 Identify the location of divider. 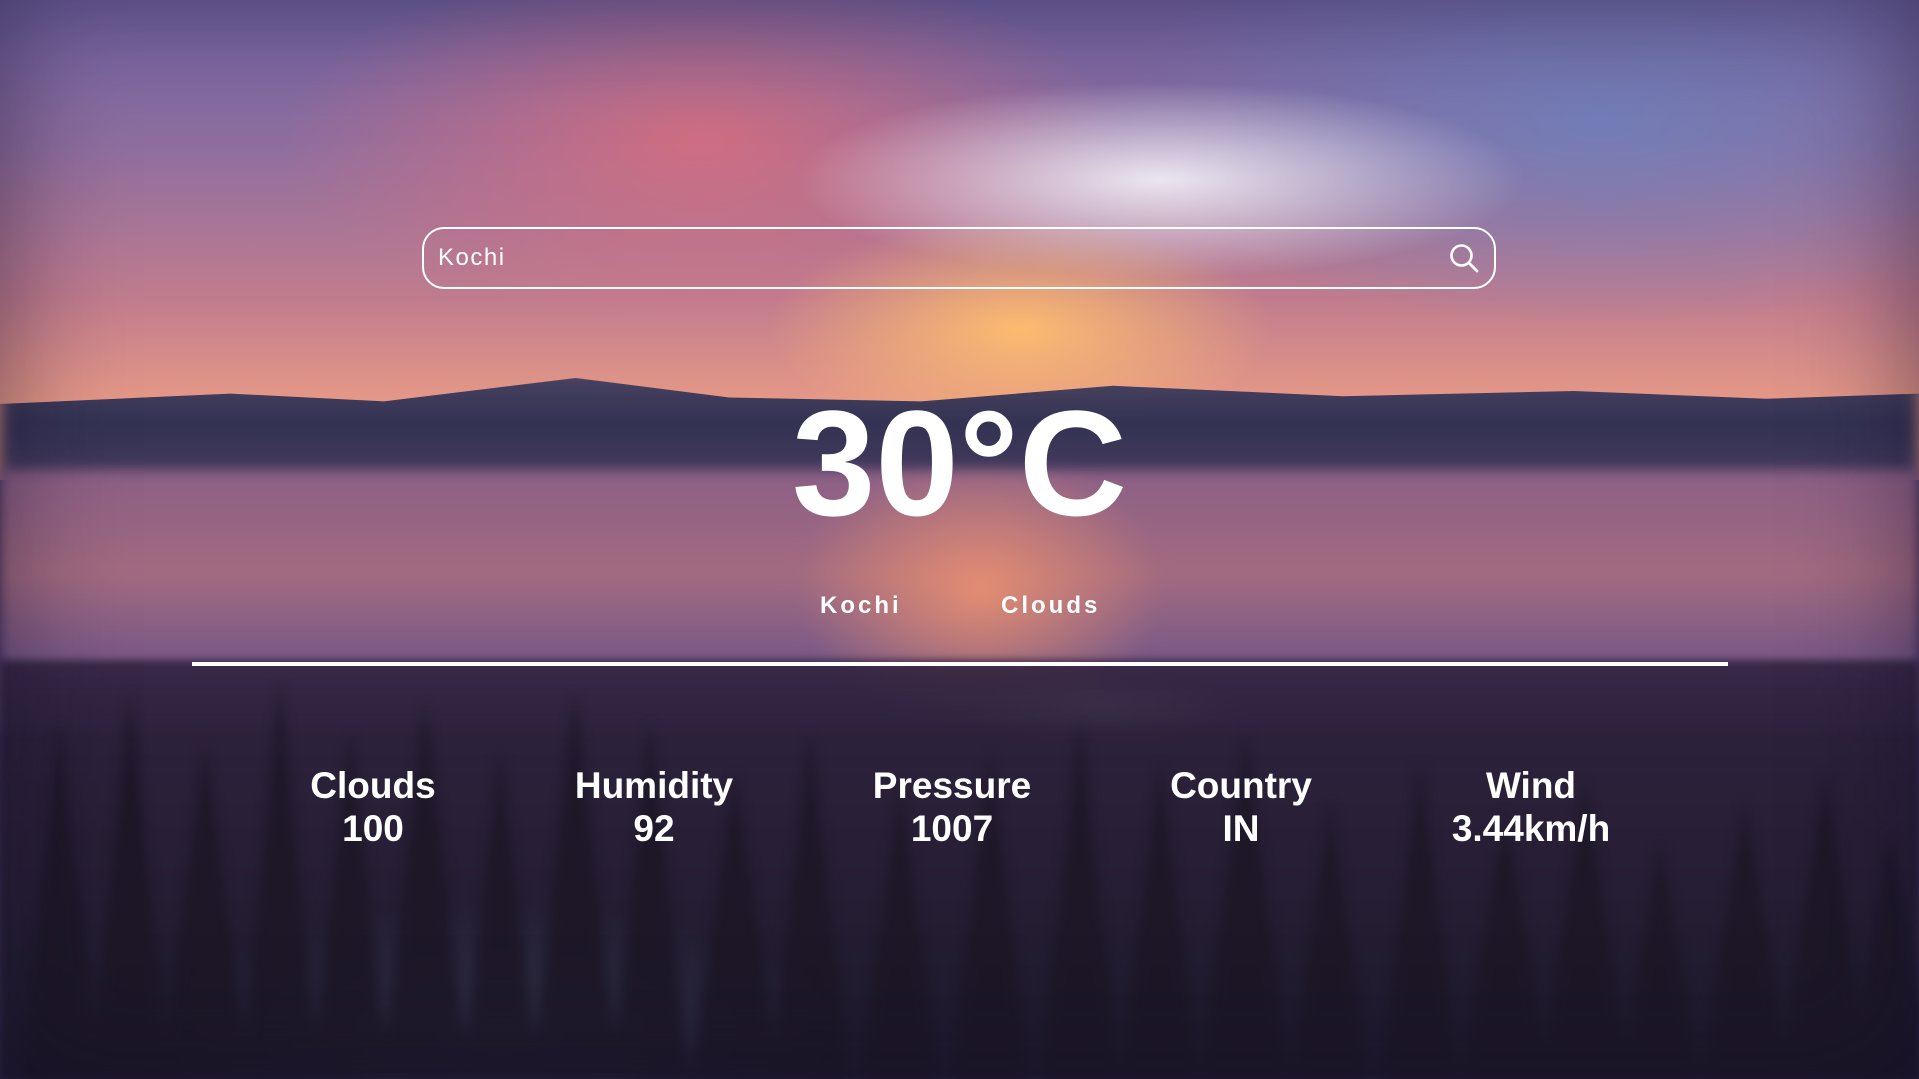
(960, 664).